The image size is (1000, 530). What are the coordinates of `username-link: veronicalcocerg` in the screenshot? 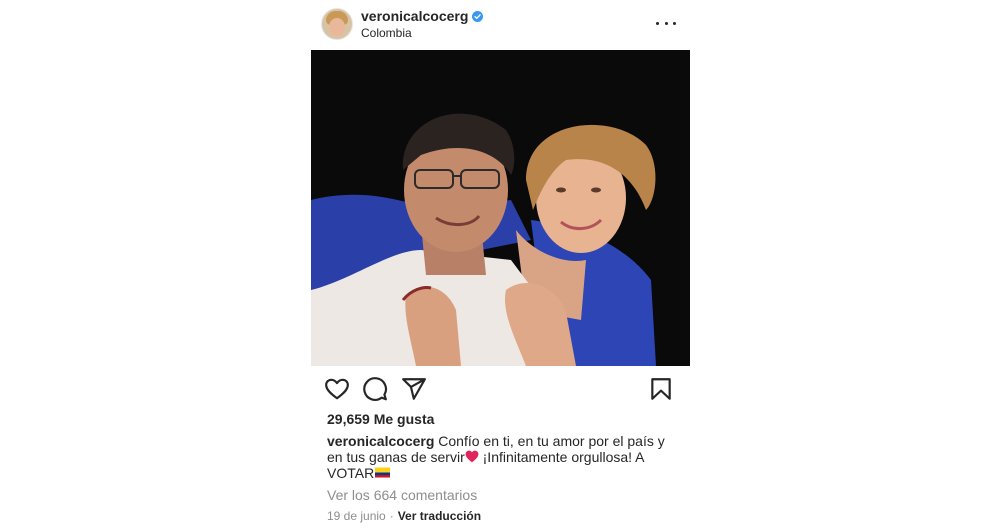 It's located at (414, 16).